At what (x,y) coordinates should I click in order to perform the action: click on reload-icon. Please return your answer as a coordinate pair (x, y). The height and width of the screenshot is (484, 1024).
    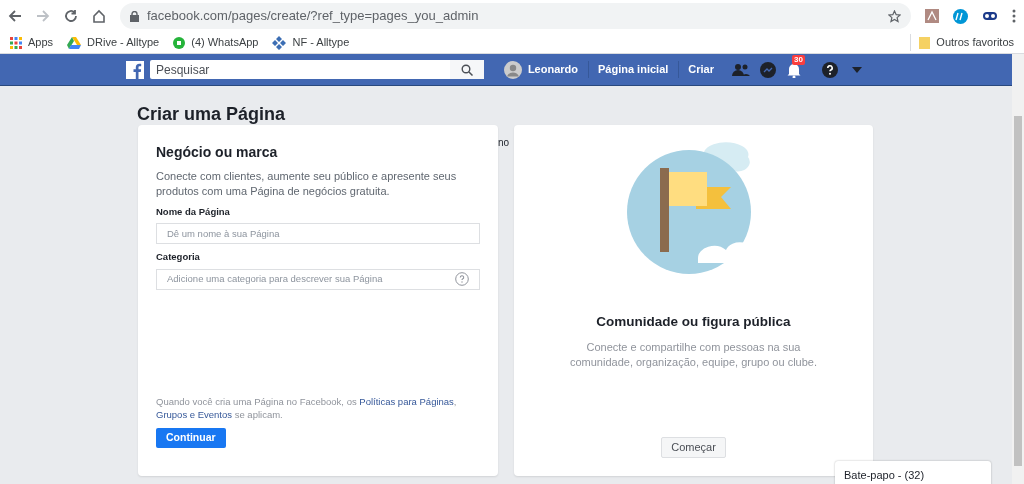
    Looking at the image, I should click on (71, 16).